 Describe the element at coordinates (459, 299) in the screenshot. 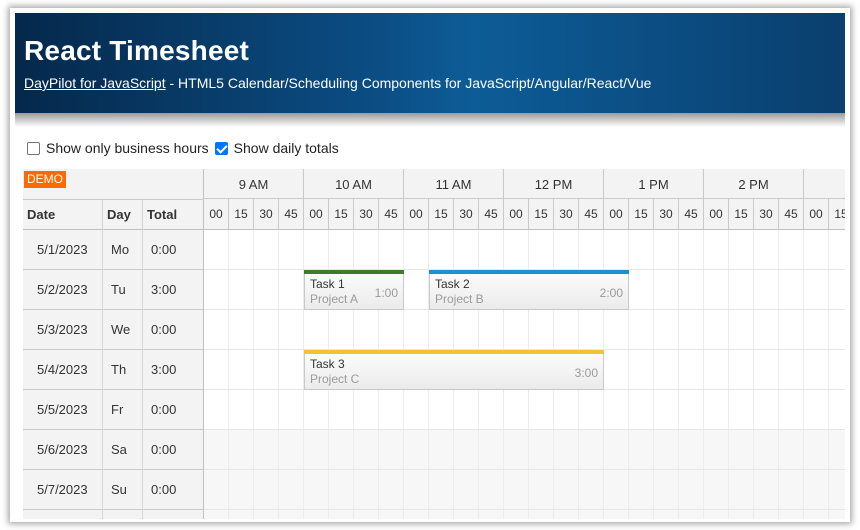

I see `event-project: Project B` at that location.